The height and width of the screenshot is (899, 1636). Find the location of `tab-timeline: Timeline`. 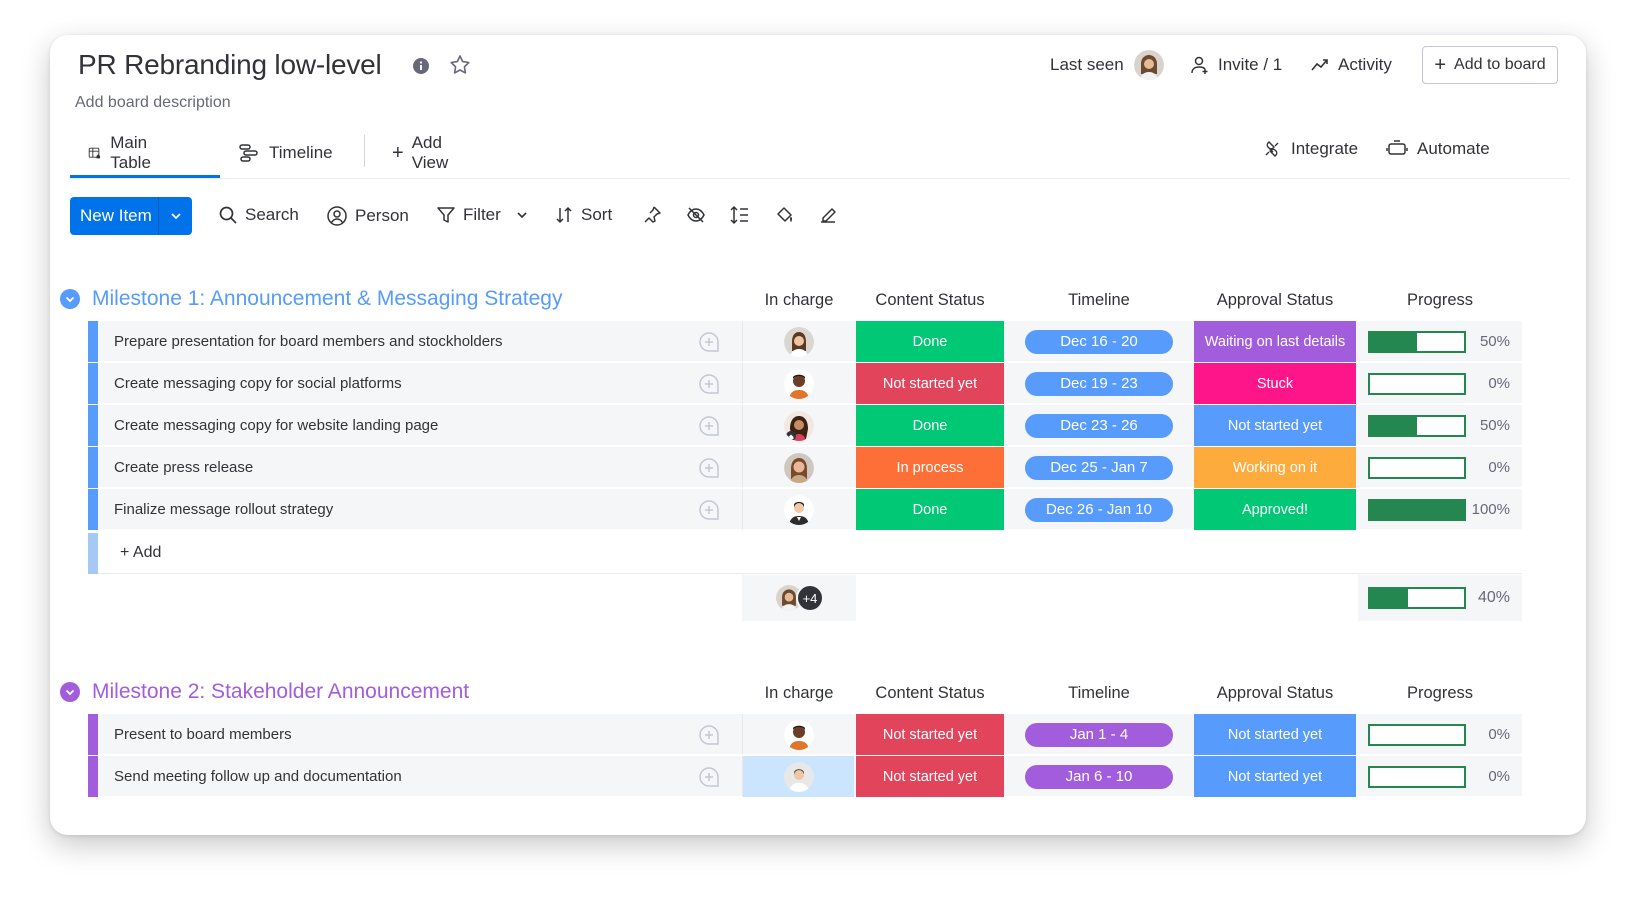

tab-timeline: Timeline is located at coordinates (285, 153).